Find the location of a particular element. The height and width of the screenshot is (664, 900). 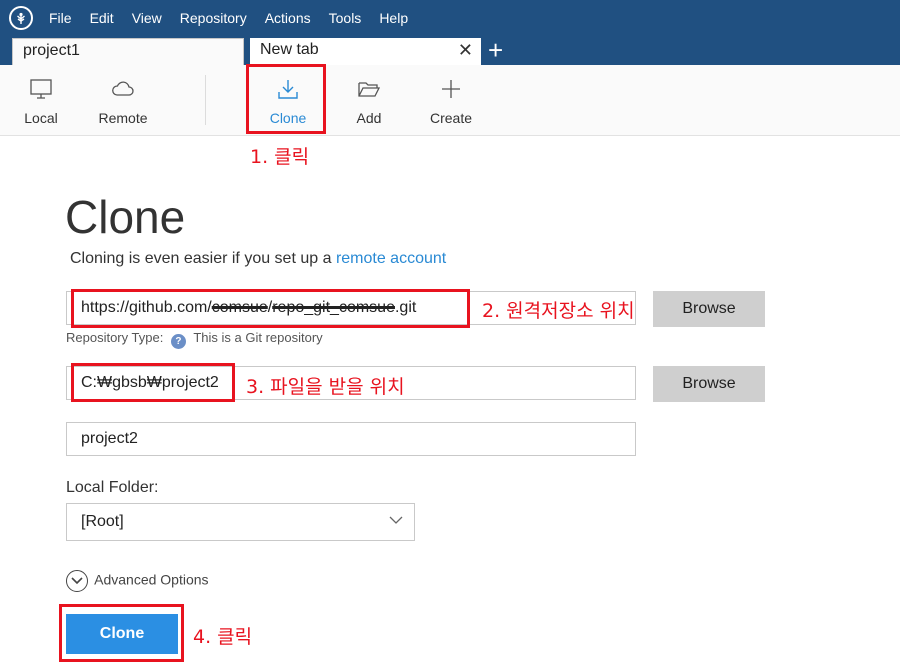

menu-actions: Actions is located at coordinates (288, 18).